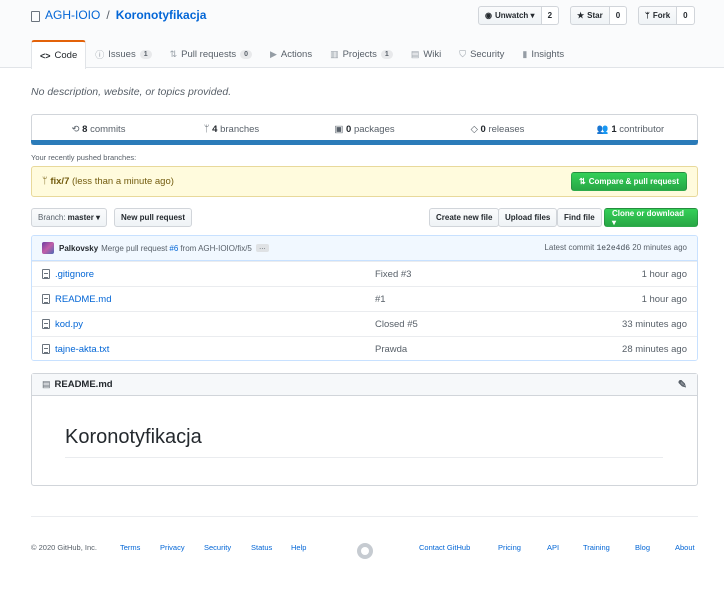 Image resolution: width=724 pixels, height=612 pixels. I want to click on pushed-branch-name: fix/7, so click(59, 181).